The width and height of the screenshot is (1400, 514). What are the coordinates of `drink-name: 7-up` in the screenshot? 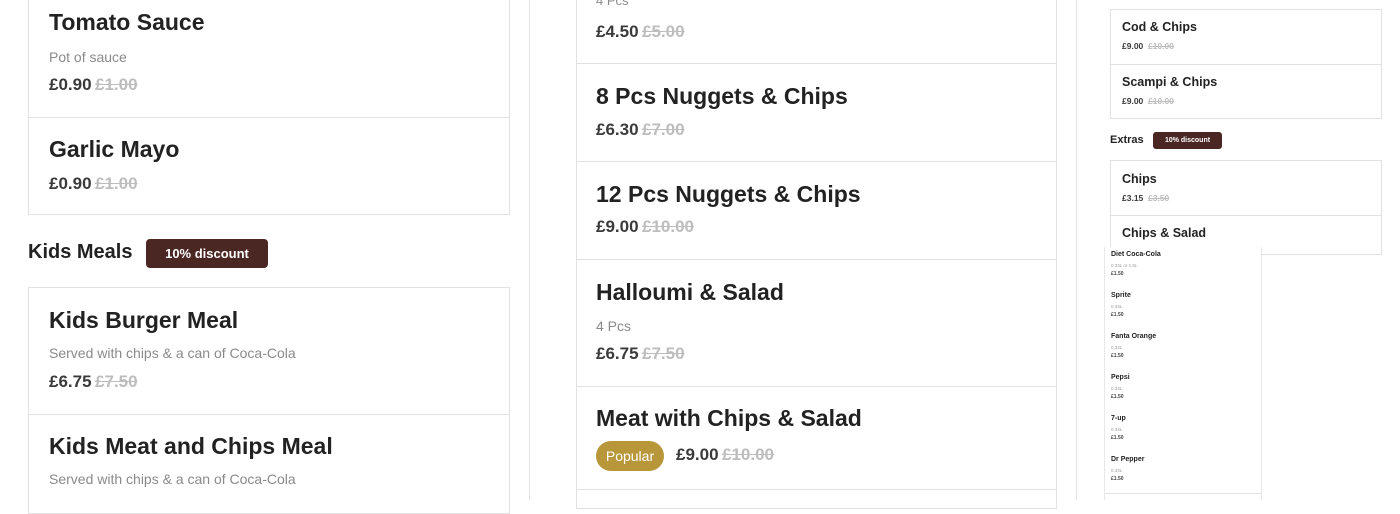 It's located at (1118, 418).